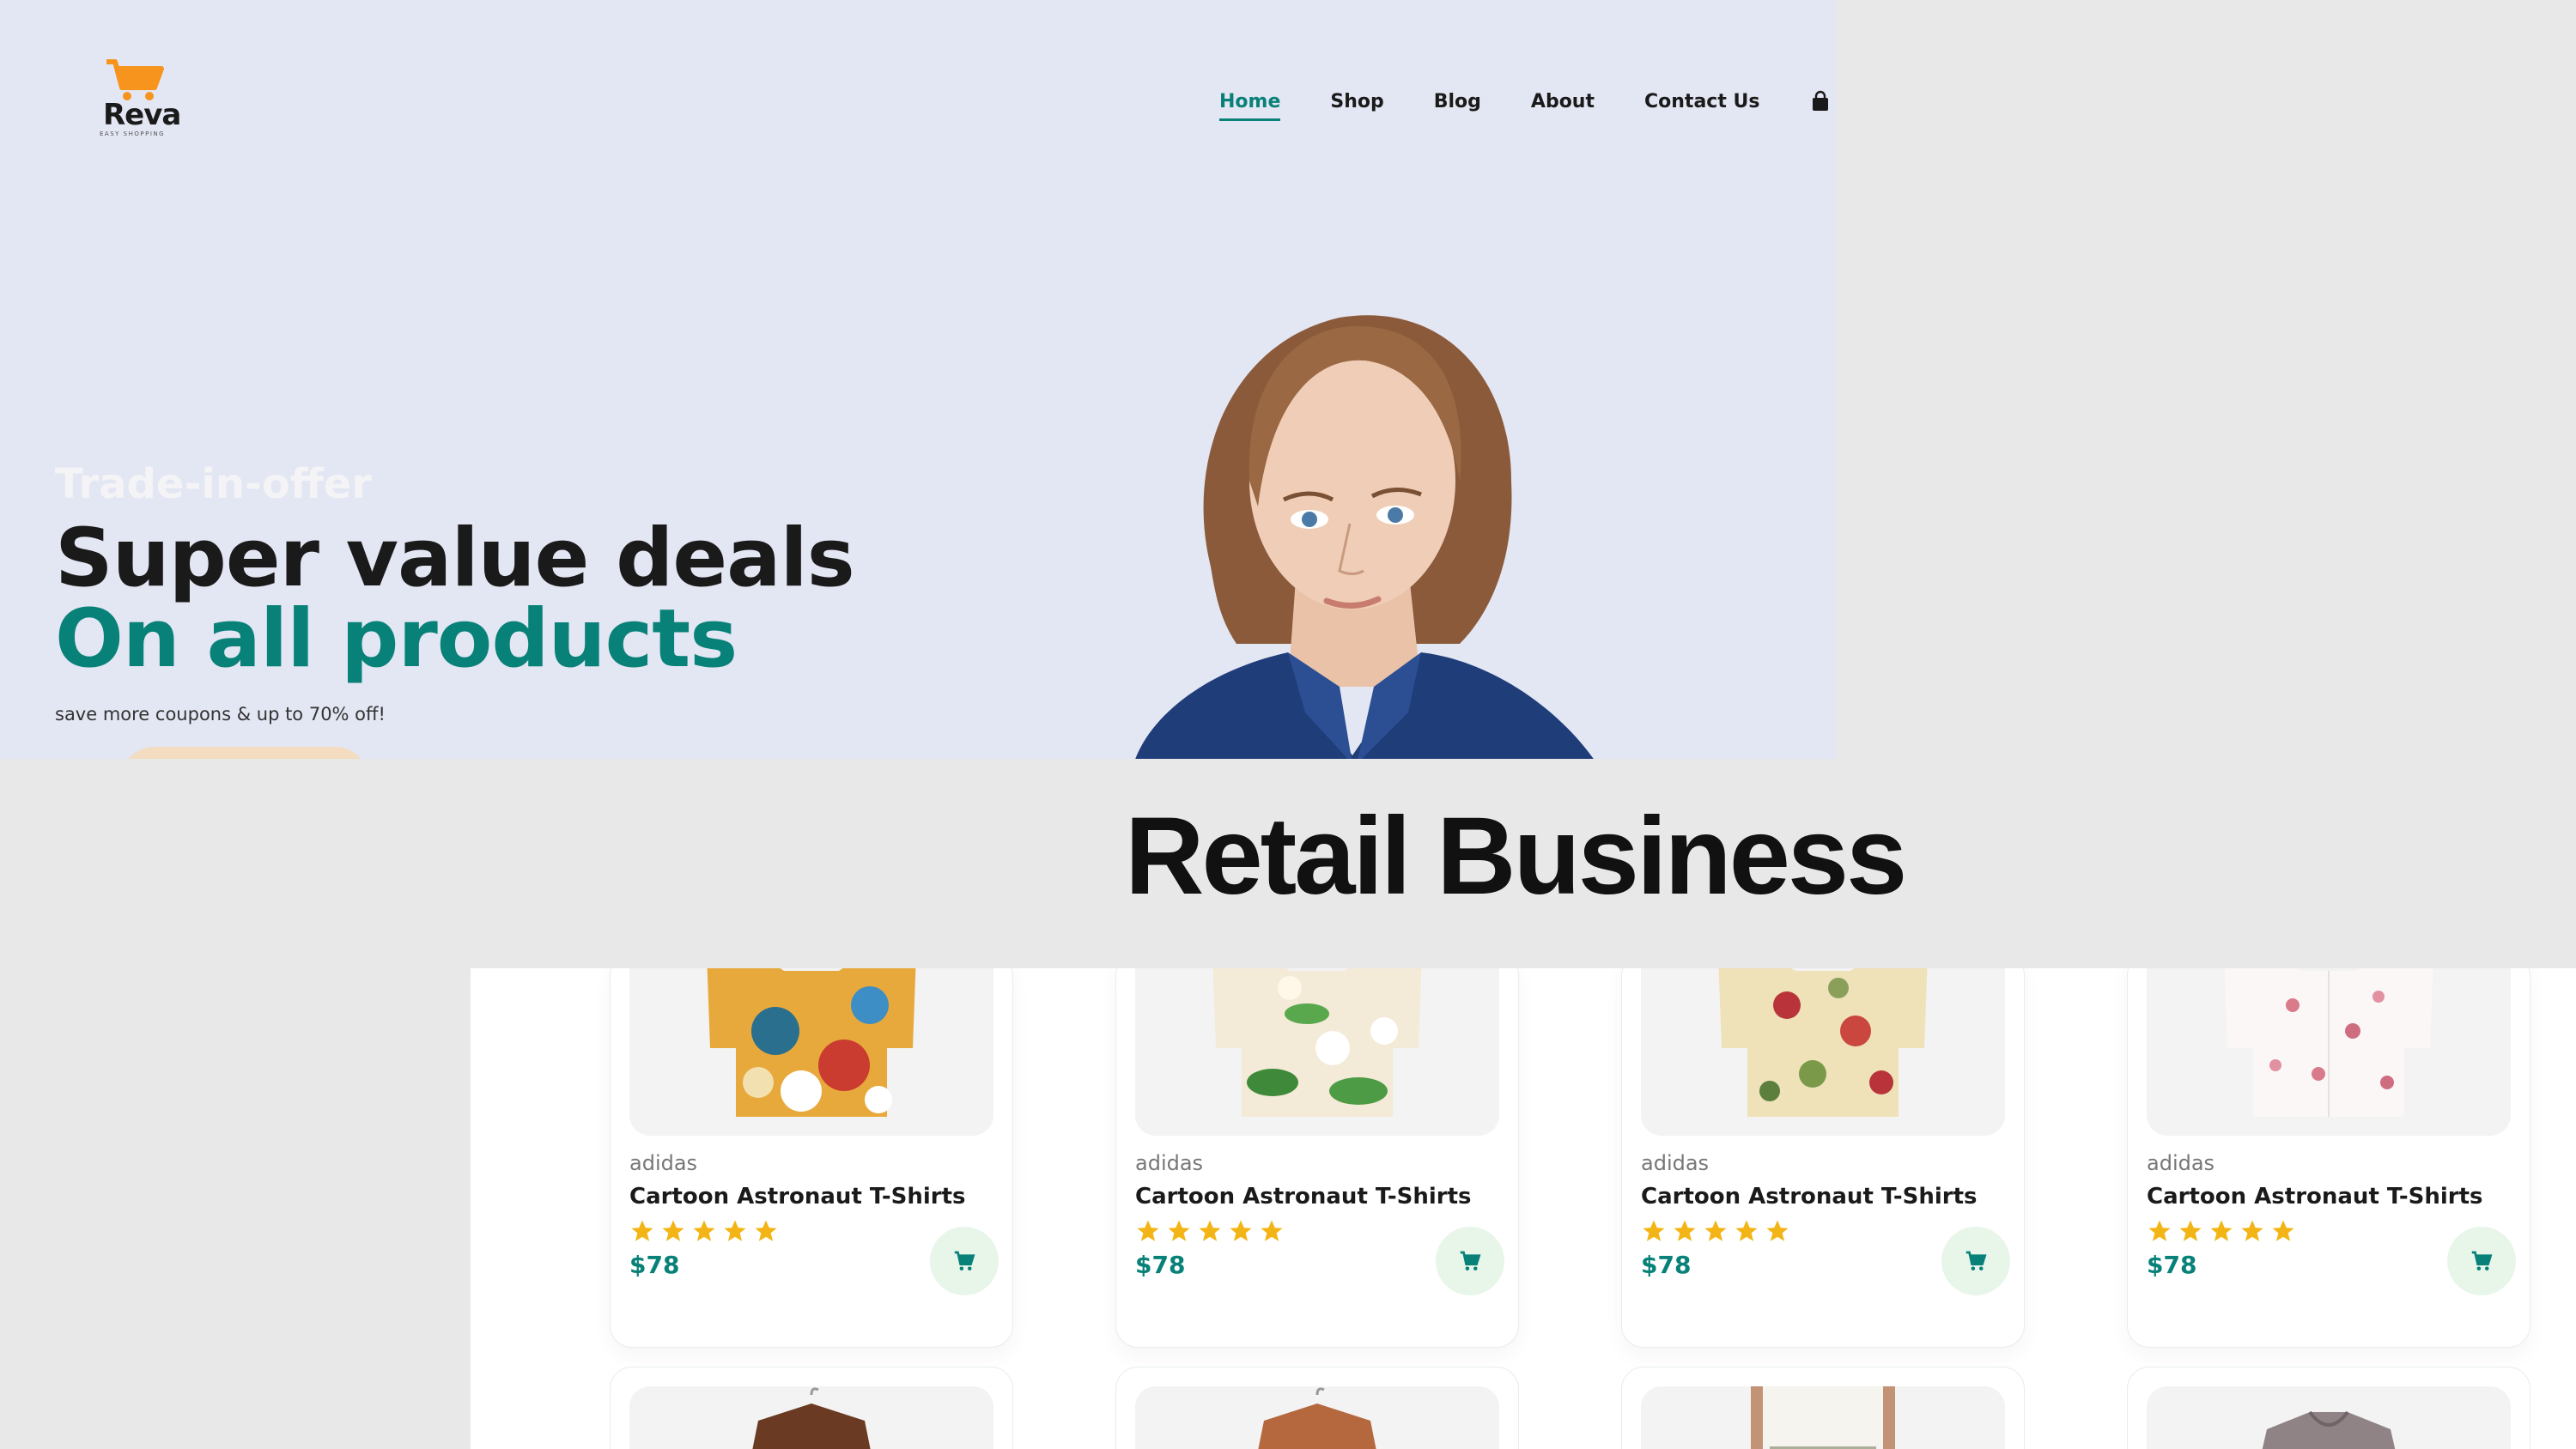 The image size is (2576, 1449). Describe the element at coordinates (133, 133) in the screenshot. I see `brand-tagline: EASY SHOPPING` at that location.